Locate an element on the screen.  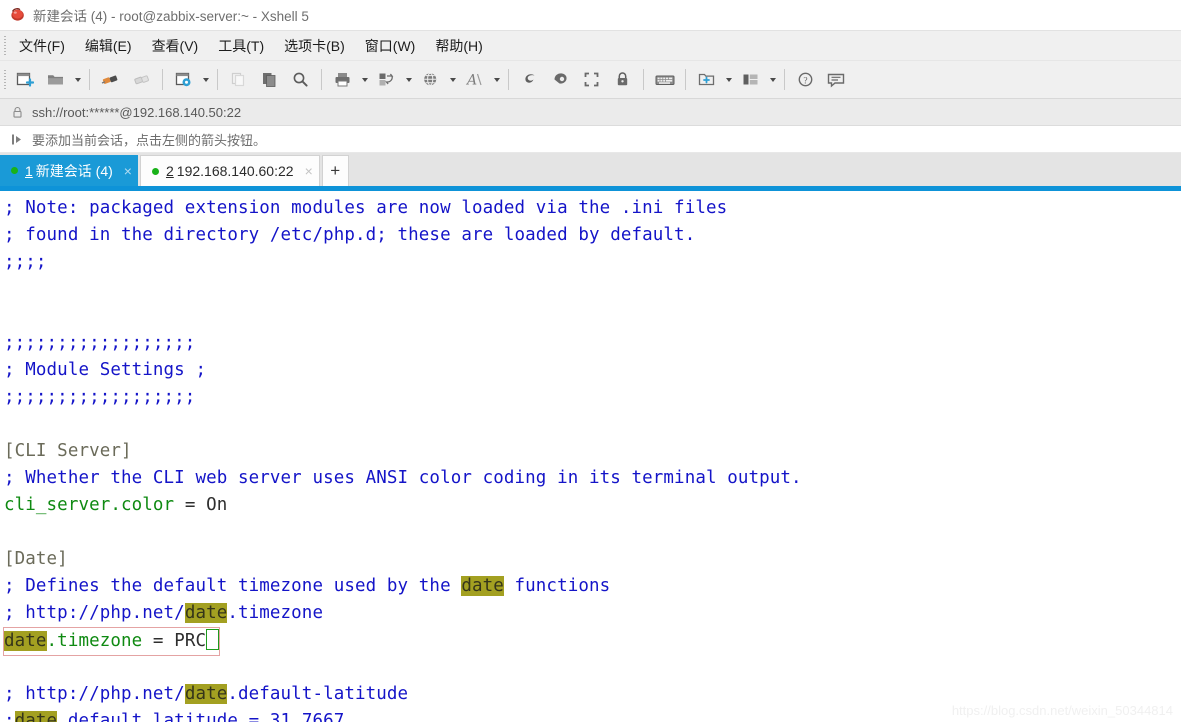
paste-icon is located at coordinates (269, 79).